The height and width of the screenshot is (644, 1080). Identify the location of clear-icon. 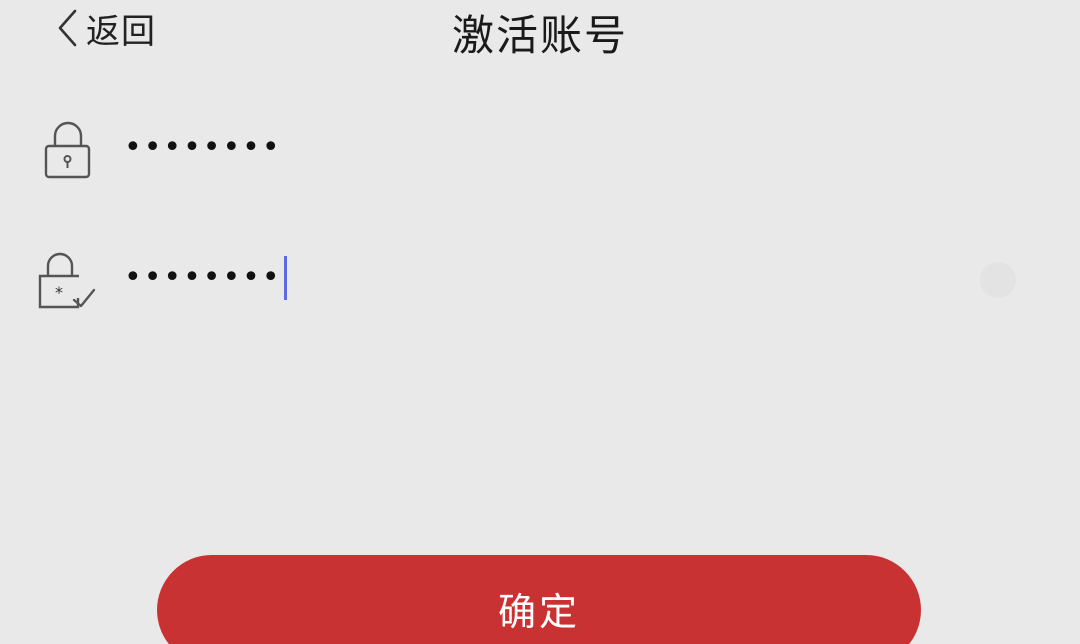
(998, 280).